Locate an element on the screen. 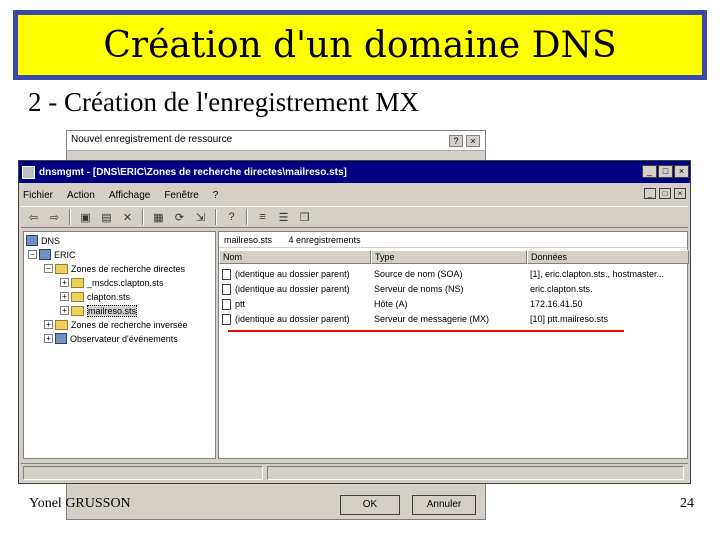 This screenshot has width=720, height=540. menu-fichier: Fichier is located at coordinates (38, 195).